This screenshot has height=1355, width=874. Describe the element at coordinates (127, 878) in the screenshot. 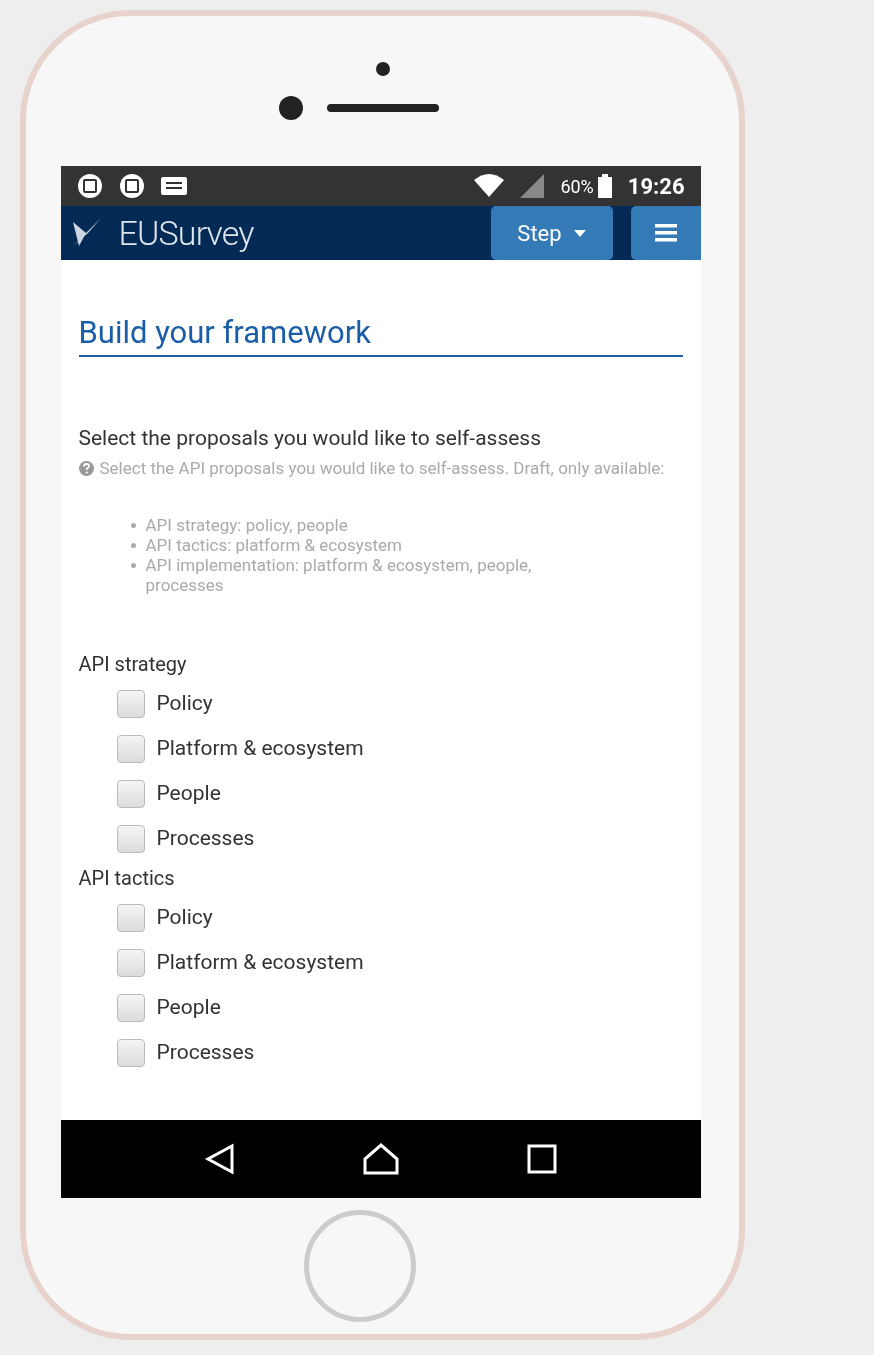

I see `group-label: API tactics` at that location.